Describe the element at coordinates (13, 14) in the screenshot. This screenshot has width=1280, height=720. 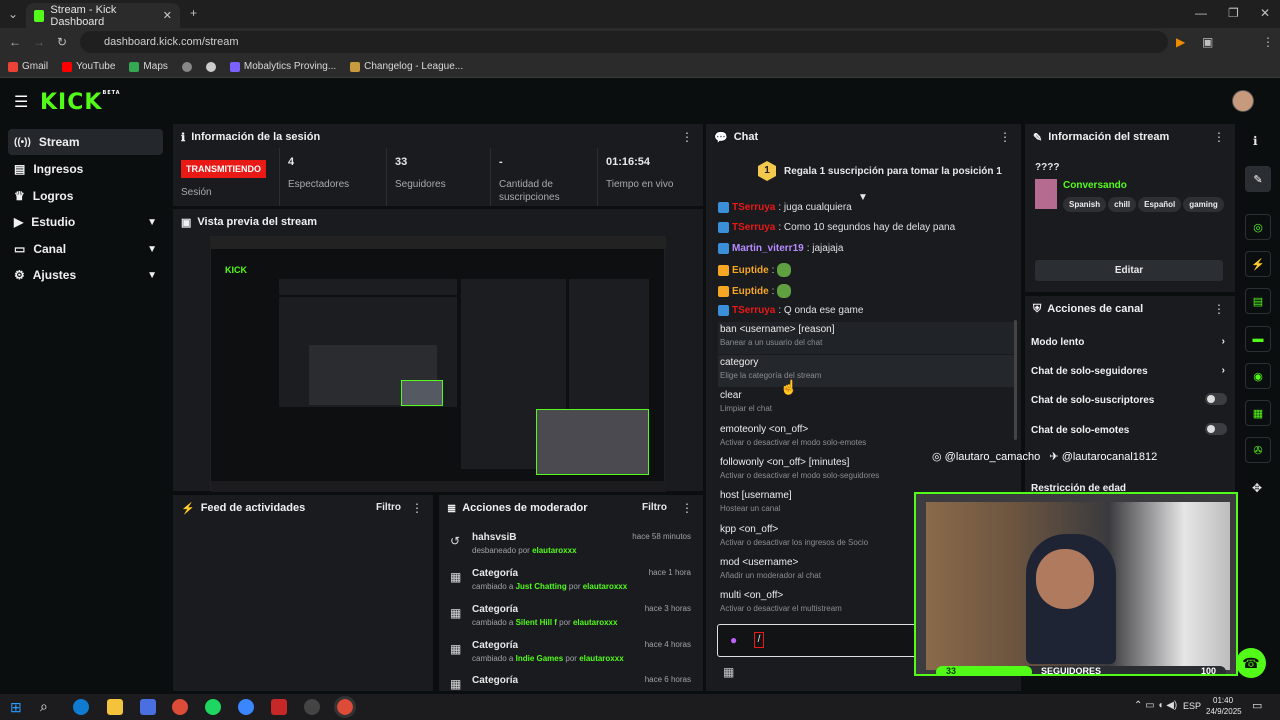
I see `tab-search-icon: ⌄` at that location.